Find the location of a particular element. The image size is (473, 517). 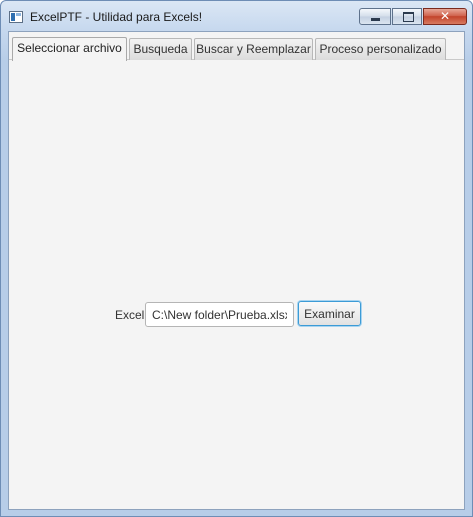

minimize-icon is located at coordinates (375, 19).